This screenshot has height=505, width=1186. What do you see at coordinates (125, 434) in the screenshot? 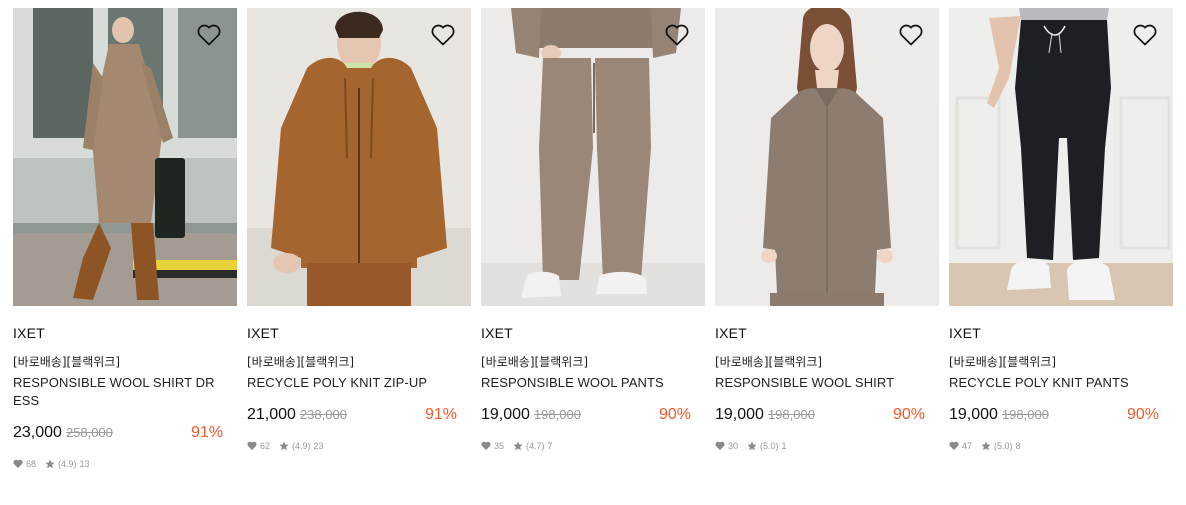
I see `price-row: 23,000 258,000 91%` at bounding box center [125, 434].